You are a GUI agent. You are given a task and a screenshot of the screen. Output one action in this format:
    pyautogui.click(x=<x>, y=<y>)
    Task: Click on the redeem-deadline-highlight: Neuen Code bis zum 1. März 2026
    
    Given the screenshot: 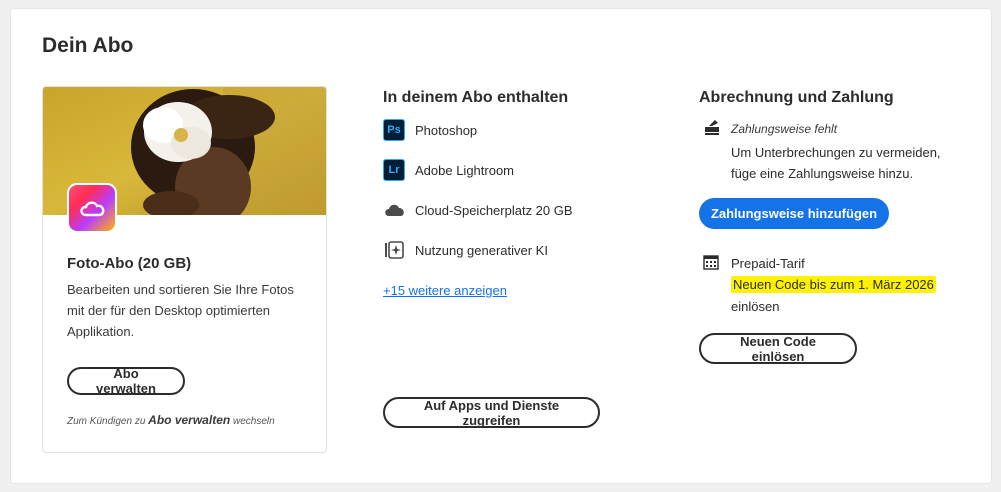 What is the action you would take?
    pyautogui.click(x=833, y=284)
    